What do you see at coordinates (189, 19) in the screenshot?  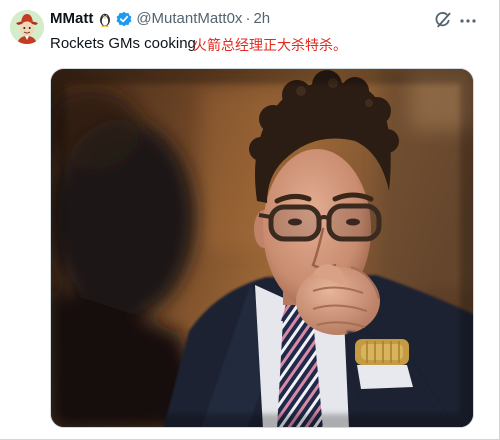 I see `author-handle: @MutantMatt0x` at bounding box center [189, 19].